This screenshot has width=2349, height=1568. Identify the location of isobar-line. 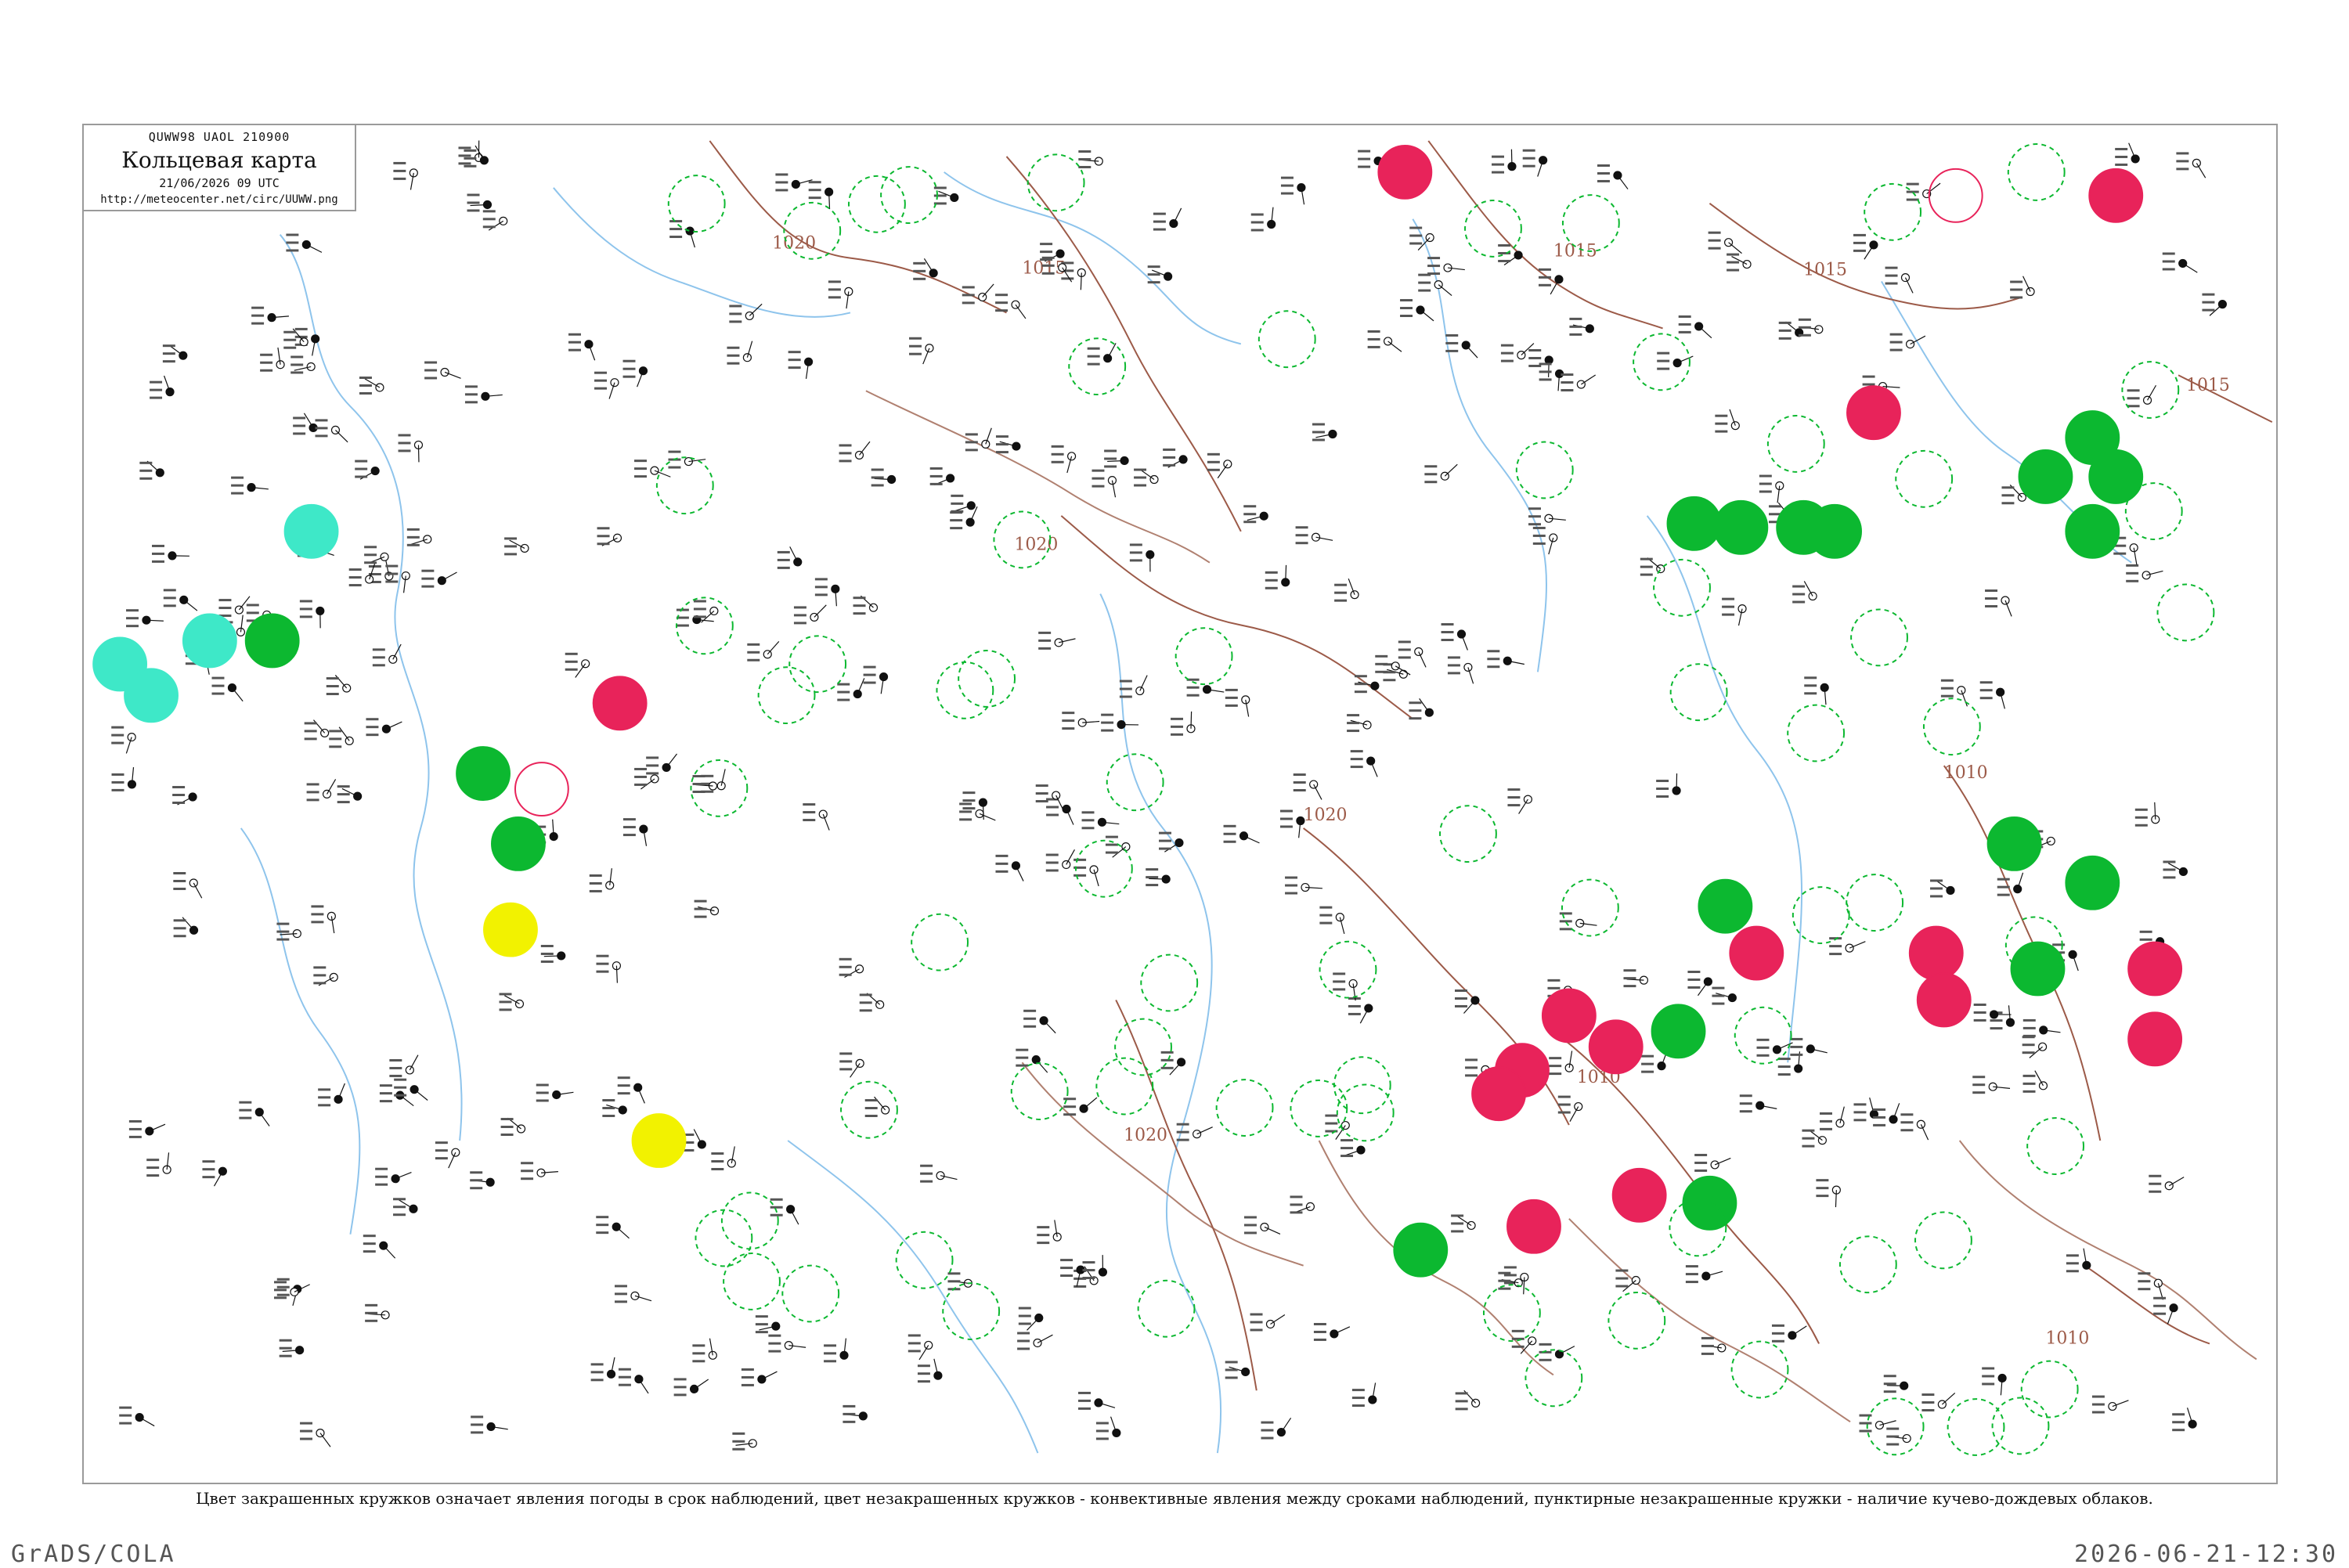
(1545, 234).